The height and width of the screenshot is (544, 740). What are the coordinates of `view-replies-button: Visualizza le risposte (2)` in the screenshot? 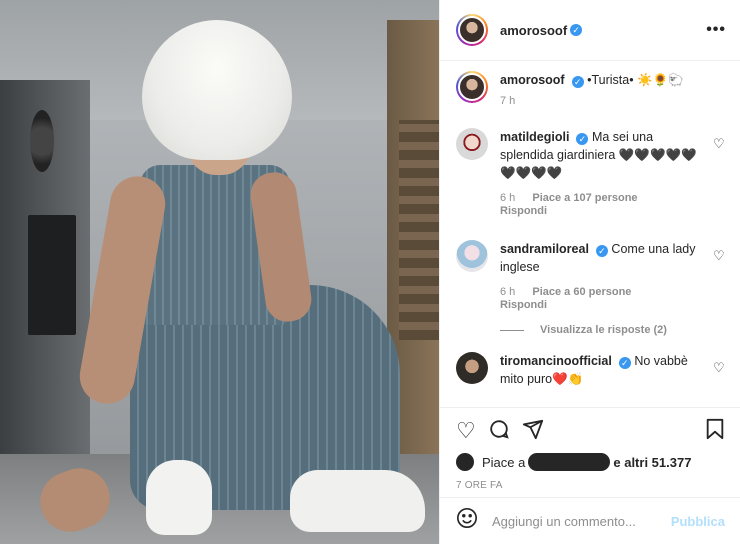 It's located at (612, 330).